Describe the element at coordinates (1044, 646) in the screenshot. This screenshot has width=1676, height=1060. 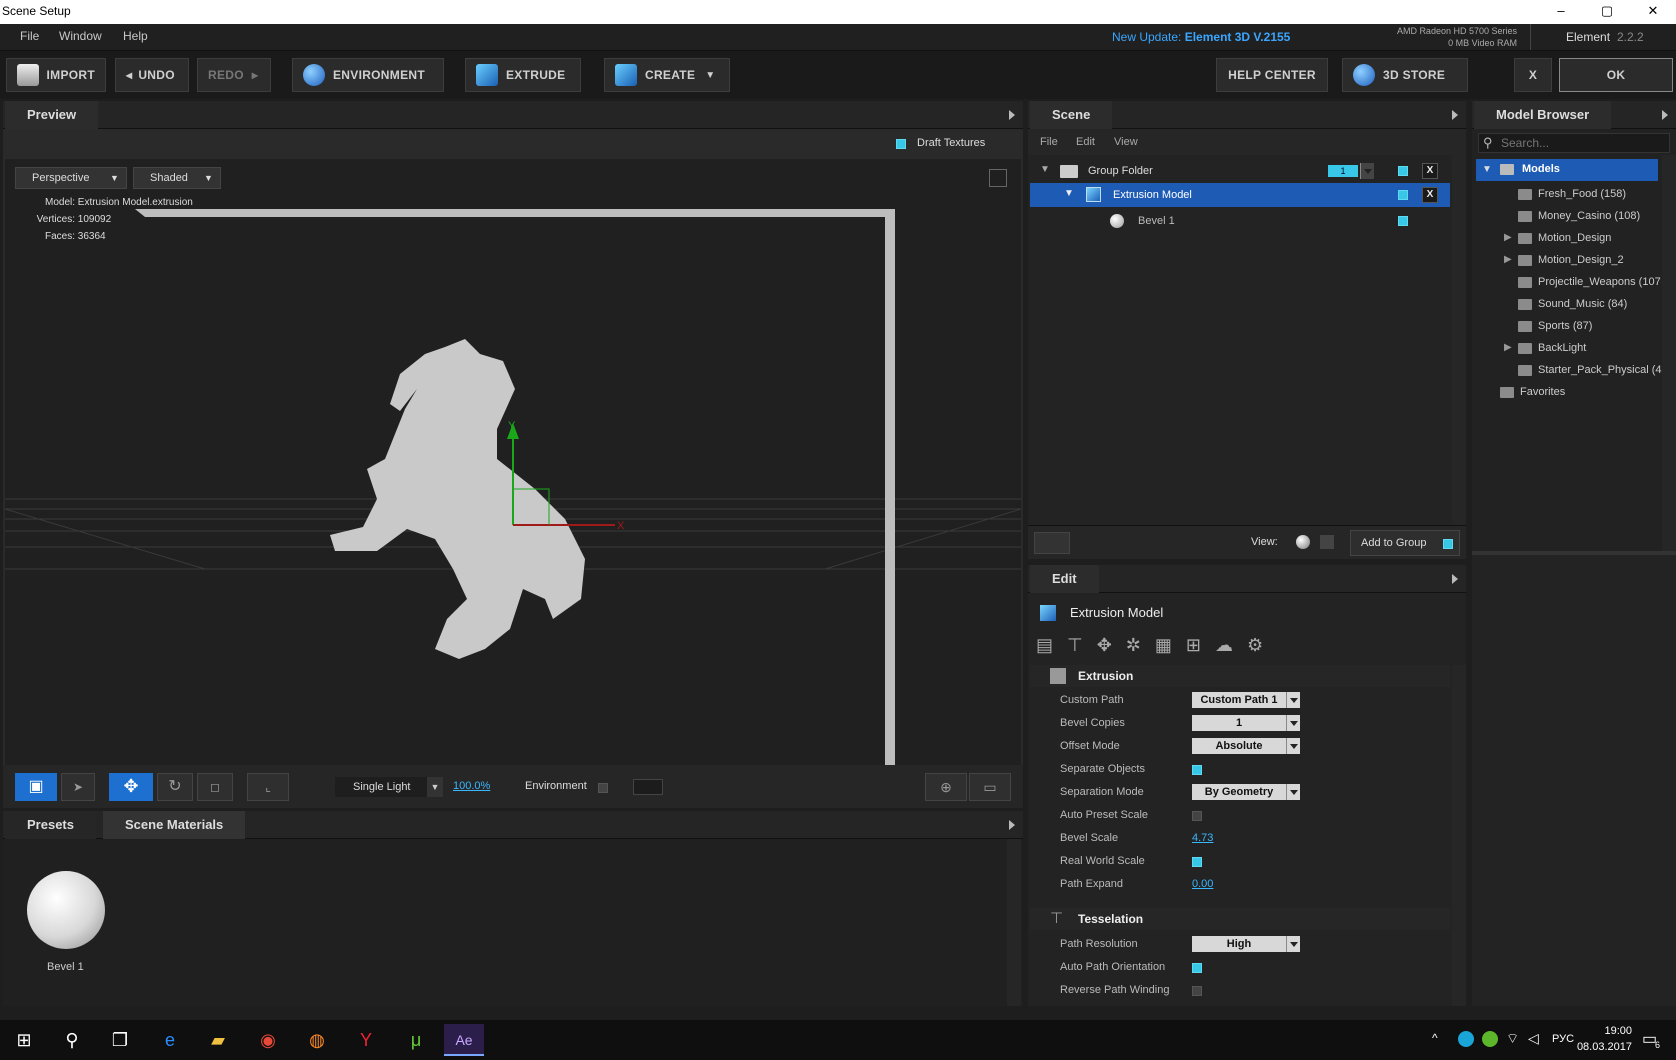
I see `extrusion-tab-icon: ▤` at that location.